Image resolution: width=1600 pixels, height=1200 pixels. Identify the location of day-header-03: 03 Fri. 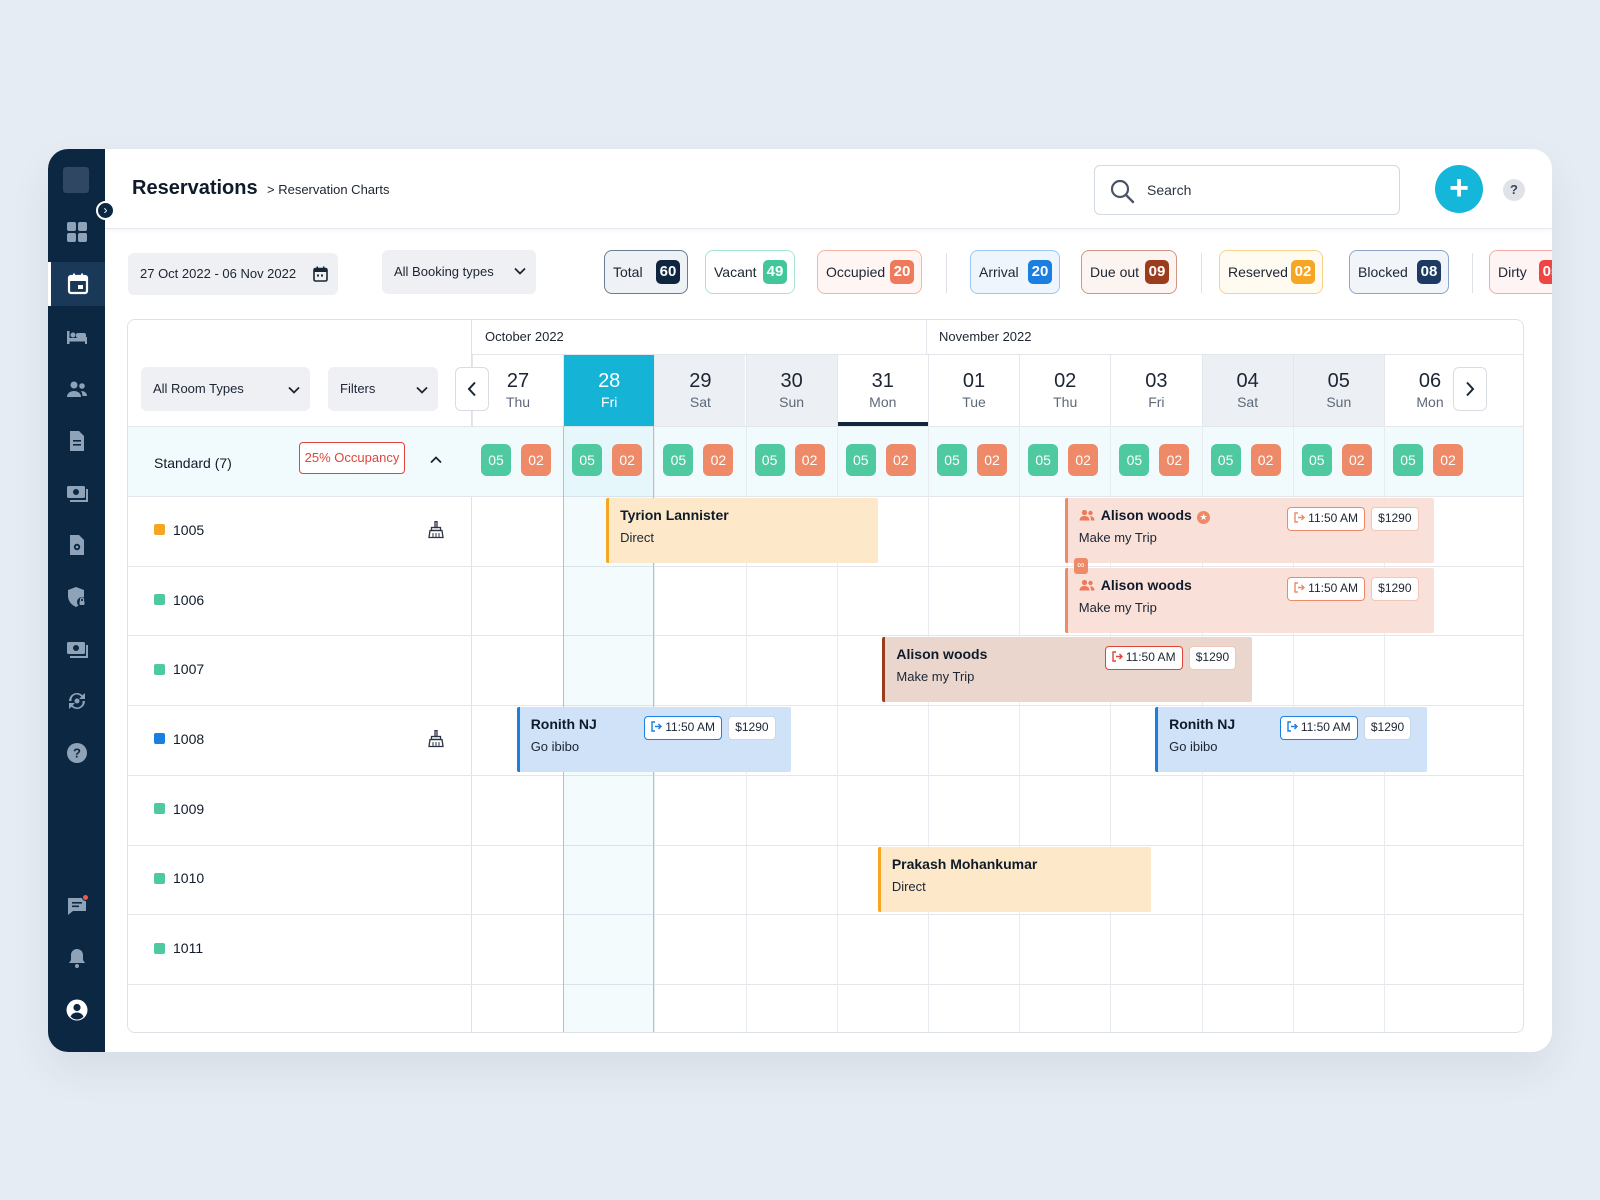
(1155, 390).